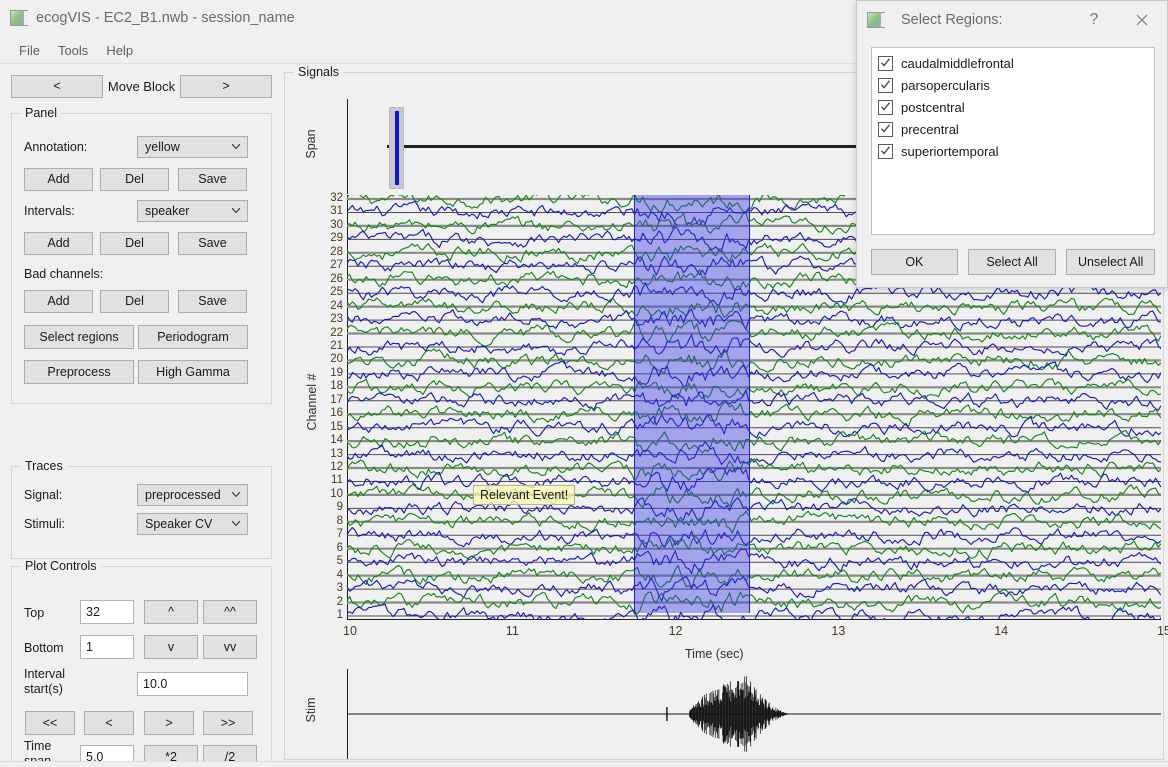 The width and height of the screenshot is (1168, 767). Describe the element at coordinates (192, 147) in the screenshot. I see `annotation-select: yellow` at that location.